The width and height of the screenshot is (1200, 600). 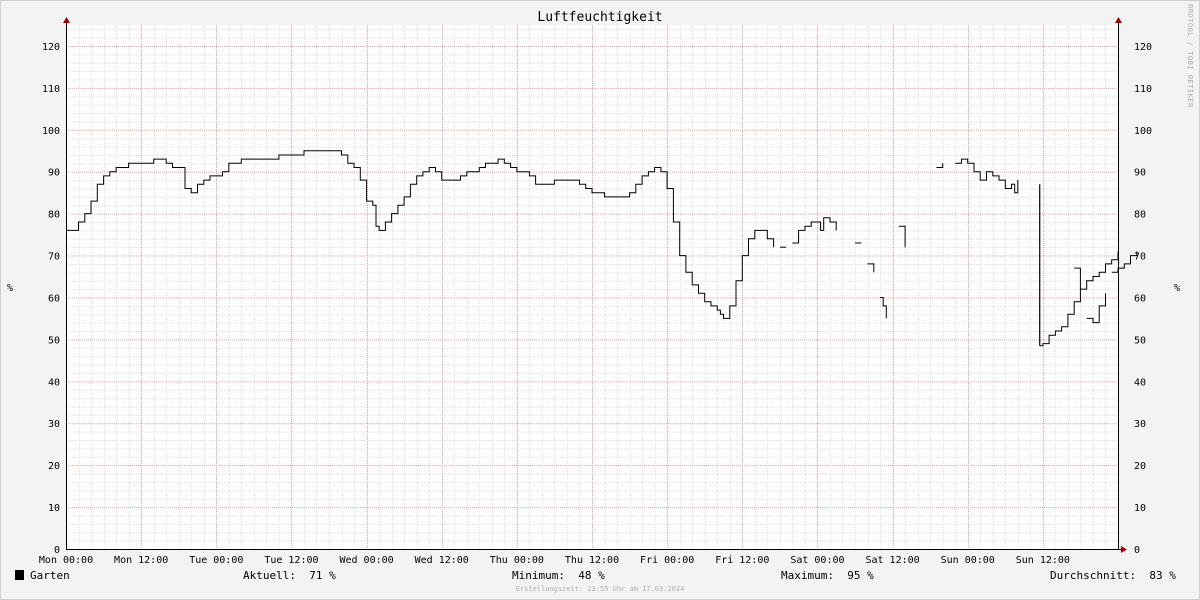 What do you see at coordinates (517, 560) in the screenshot?
I see `x-tick-label: Thu 00:00` at bounding box center [517, 560].